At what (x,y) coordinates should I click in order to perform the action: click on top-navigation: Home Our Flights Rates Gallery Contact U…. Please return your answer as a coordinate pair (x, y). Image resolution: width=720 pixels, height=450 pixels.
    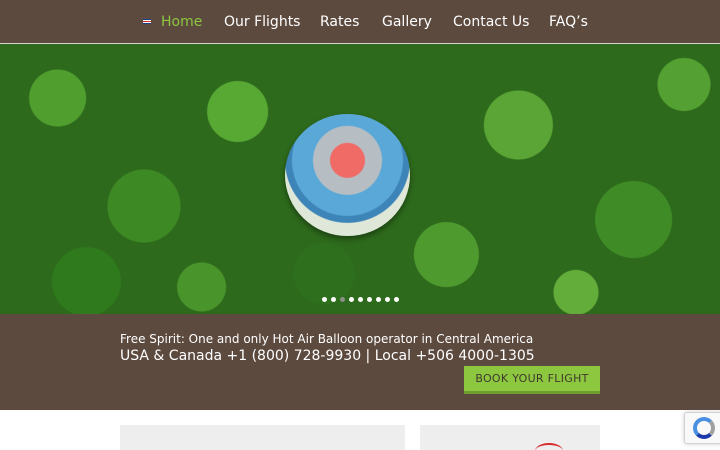
    Looking at the image, I should click on (360, 22).